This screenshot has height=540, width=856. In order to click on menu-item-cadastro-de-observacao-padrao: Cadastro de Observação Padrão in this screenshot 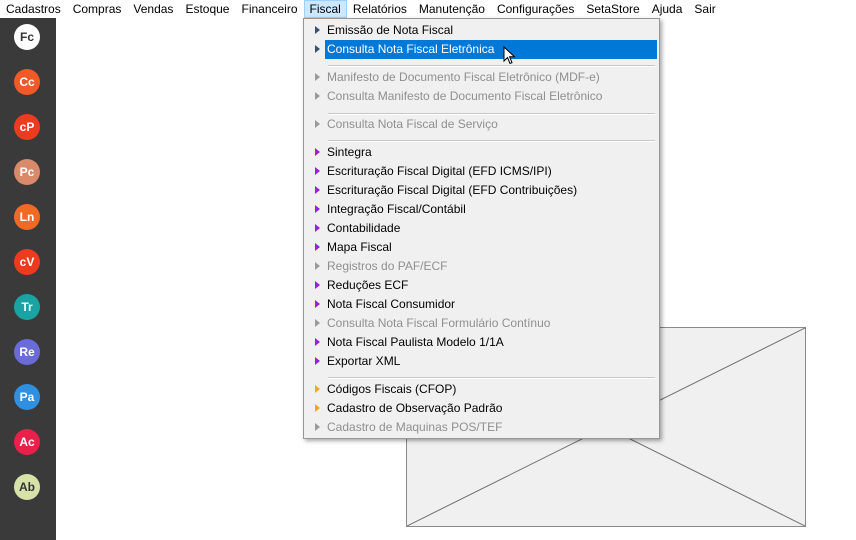, I will do `click(482, 408)`.